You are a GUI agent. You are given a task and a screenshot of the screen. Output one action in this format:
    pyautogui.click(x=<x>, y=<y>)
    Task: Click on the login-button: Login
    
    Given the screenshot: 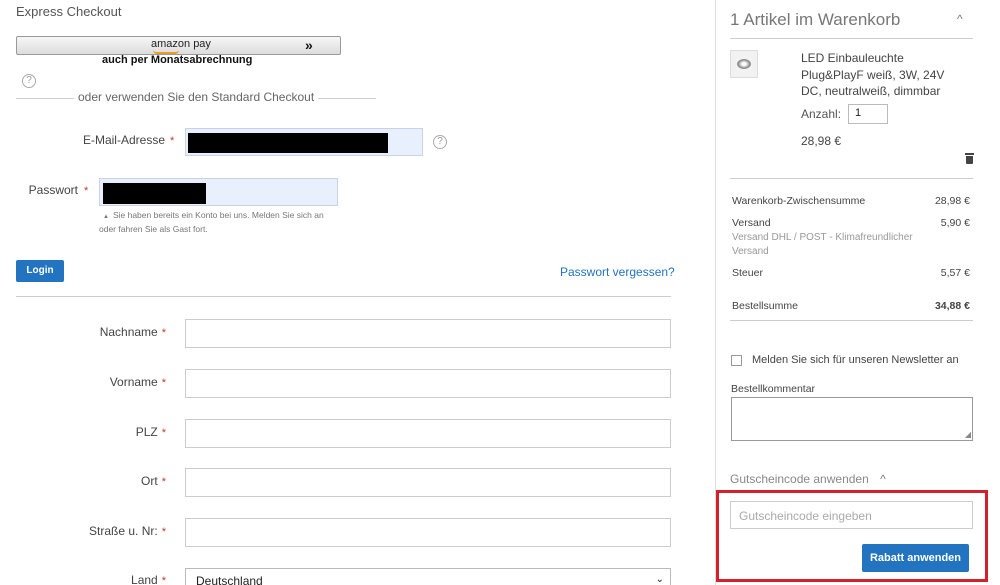 What is the action you would take?
    pyautogui.click(x=40, y=271)
    